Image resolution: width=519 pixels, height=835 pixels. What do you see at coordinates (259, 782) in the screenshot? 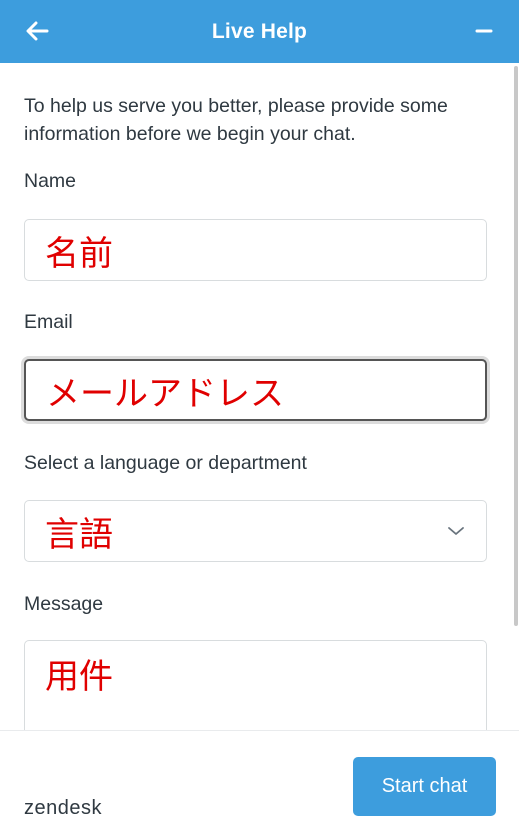
I see `footer: zendesk Start chat` at bounding box center [259, 782].